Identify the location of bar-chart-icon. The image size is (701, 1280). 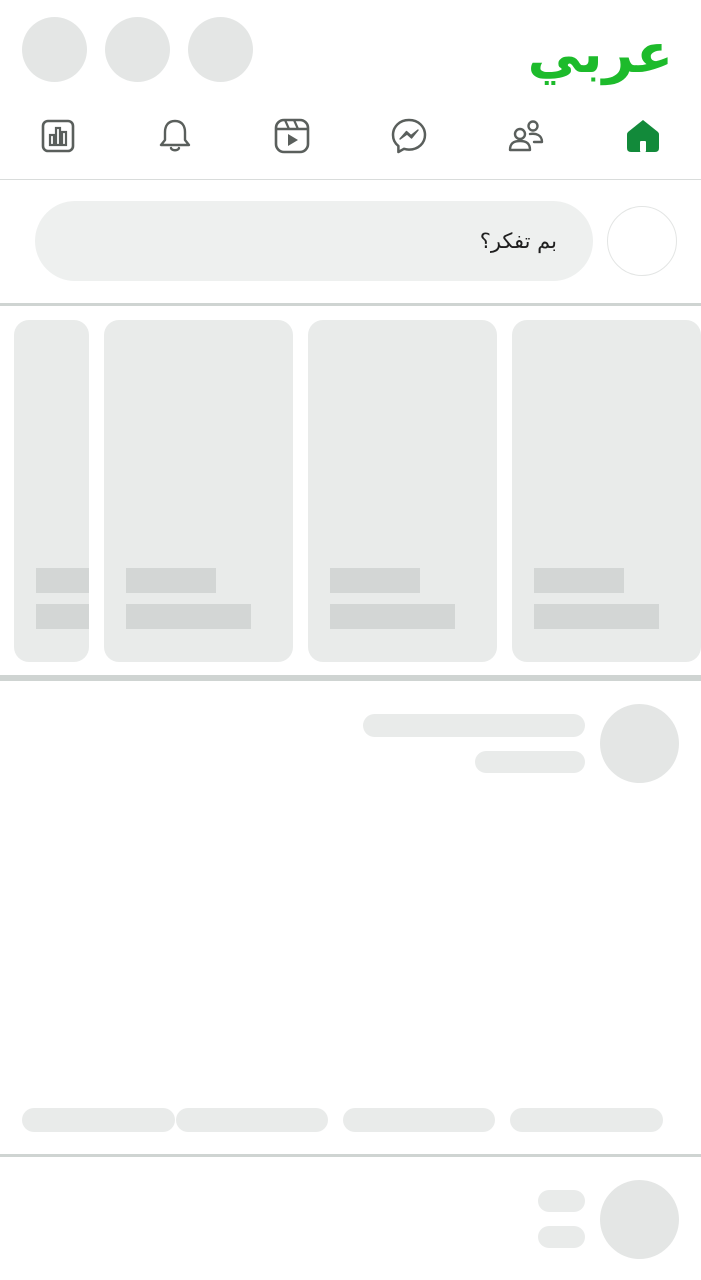
(58, 136).